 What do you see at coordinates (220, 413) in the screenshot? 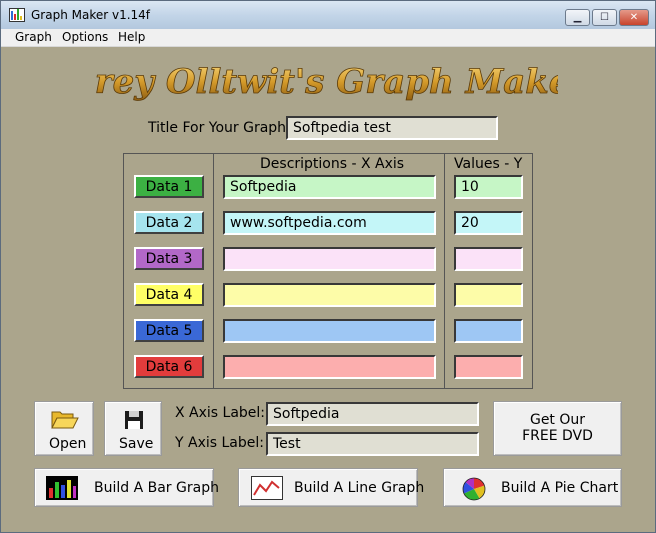
I see `x-axis-label: X Axis Label:` at bounding box center [220, 413].